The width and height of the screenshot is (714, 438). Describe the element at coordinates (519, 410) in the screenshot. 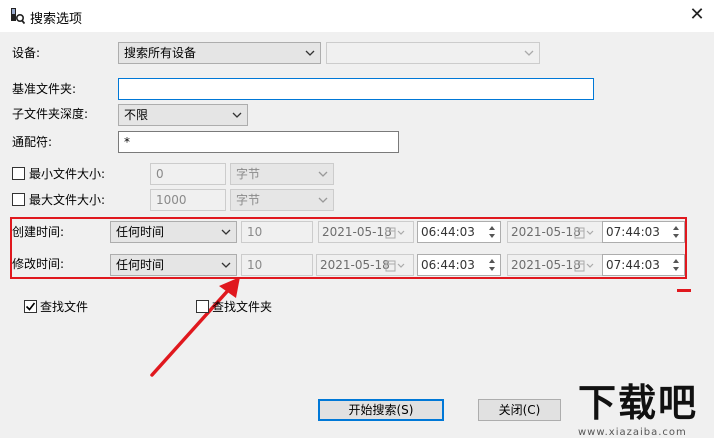

I see `close-button: 关闭(C)` at that location.